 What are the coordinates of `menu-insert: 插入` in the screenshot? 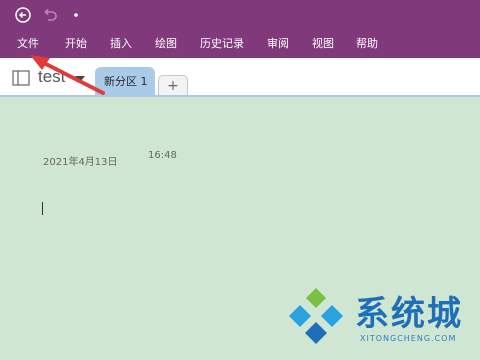 It's located at (121, 44).